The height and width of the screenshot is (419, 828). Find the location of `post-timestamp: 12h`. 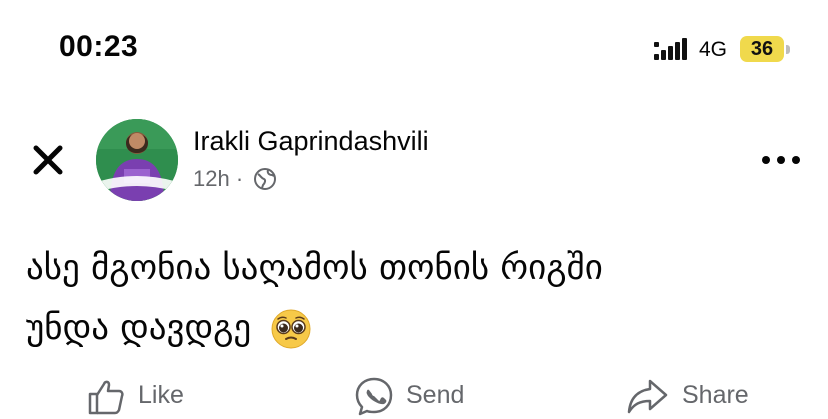

post-timestamp: 12h is located at coordinates (211, 178).